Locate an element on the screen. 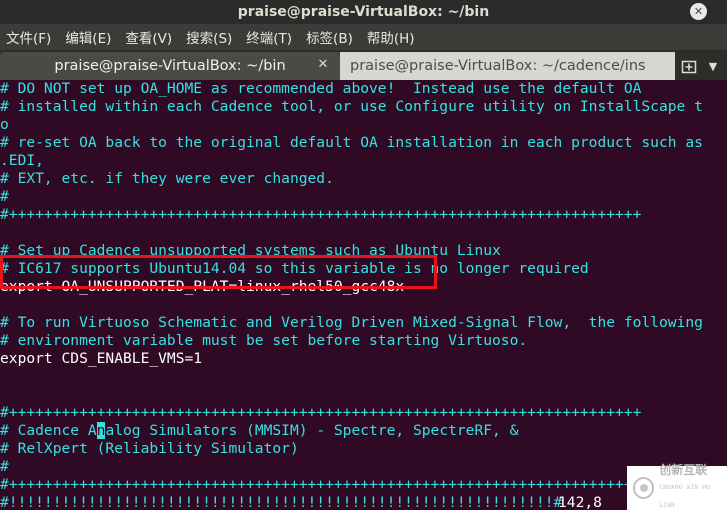 Image resolution: width=727 pixels, height=510 pixels. chevron-down-icon: ▼ is located at coordinates (713, 66).